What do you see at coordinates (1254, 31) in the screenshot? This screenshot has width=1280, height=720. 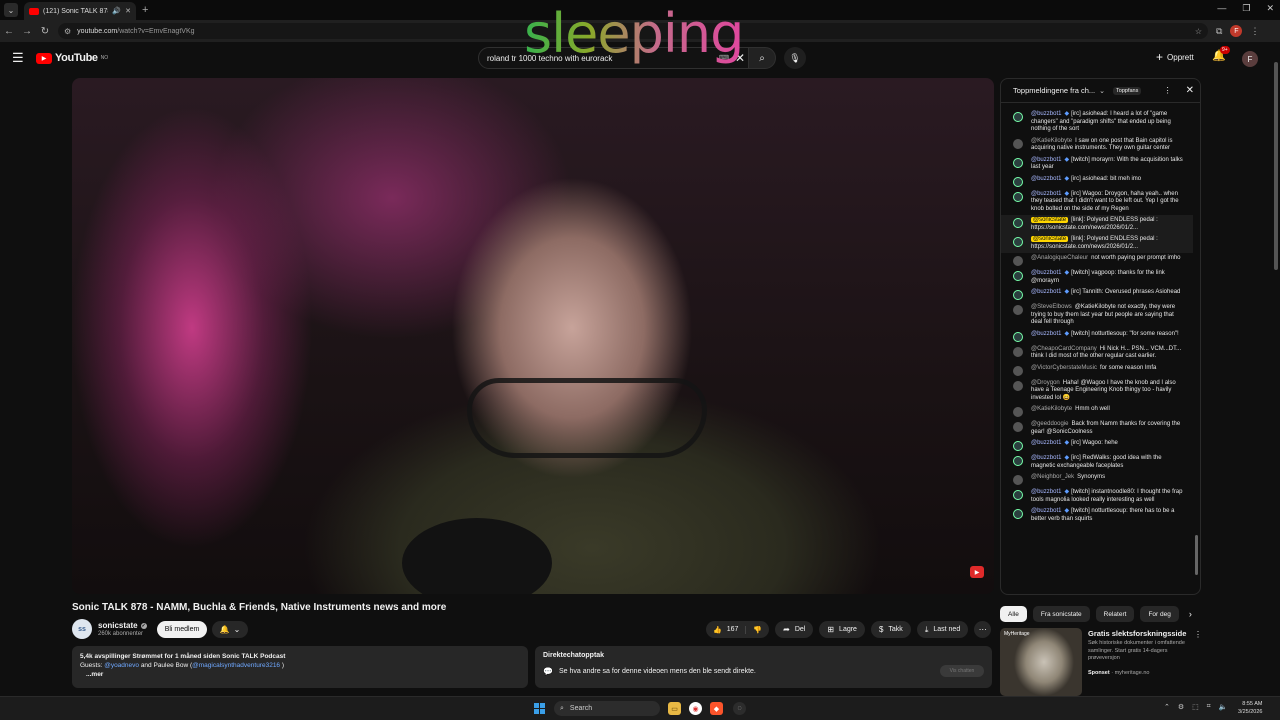 I see `browser-menu-icon: ⋮` at bounding box center [1254, 31].